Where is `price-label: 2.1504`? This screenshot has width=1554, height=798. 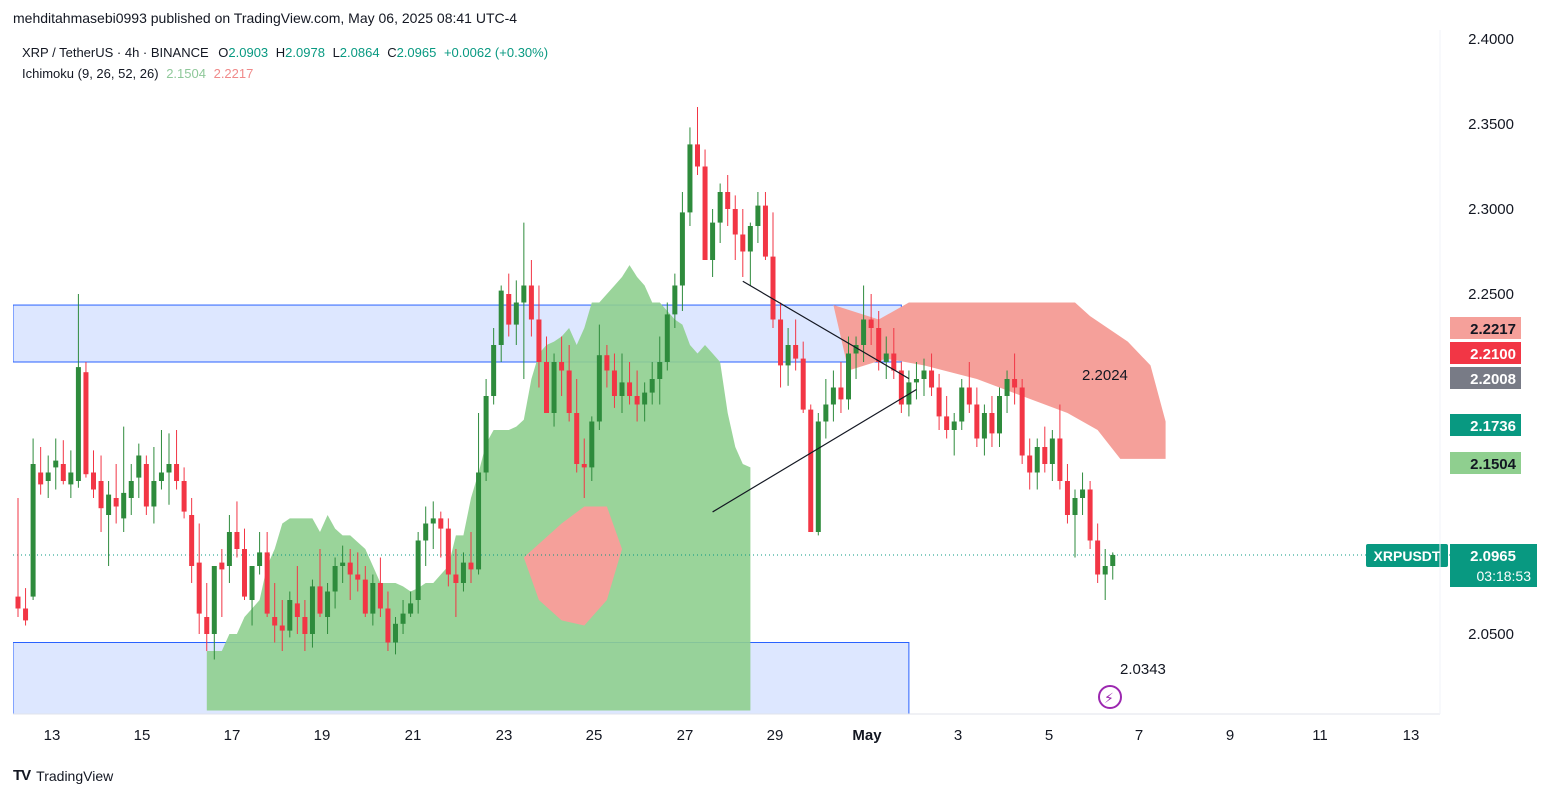
price-label: 2.1504 is located at coordinates (1493, 464).